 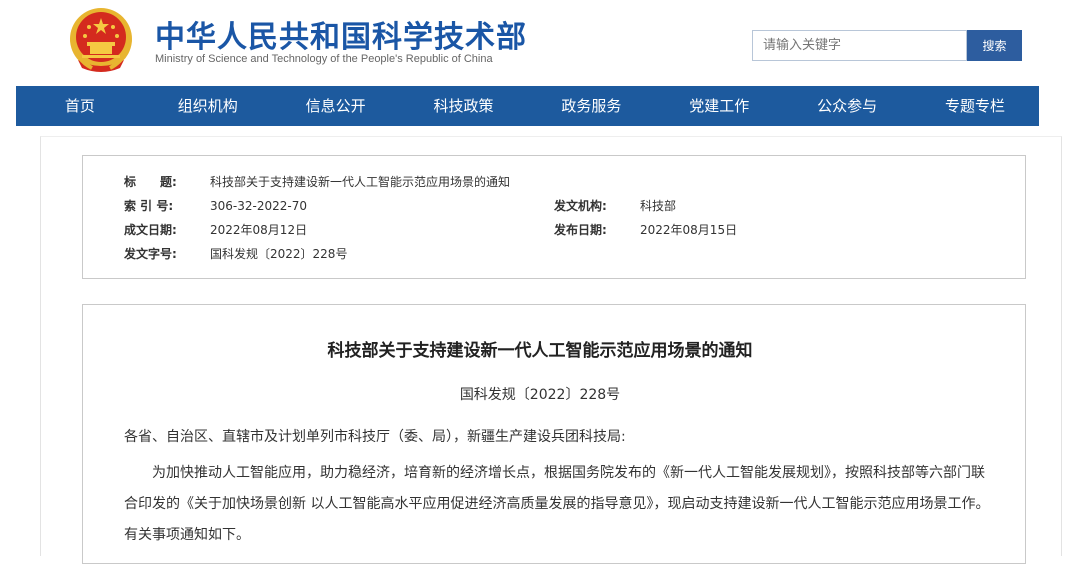 I want to click on meta-published-label: 发布日期:, so click(x=580, y=230).